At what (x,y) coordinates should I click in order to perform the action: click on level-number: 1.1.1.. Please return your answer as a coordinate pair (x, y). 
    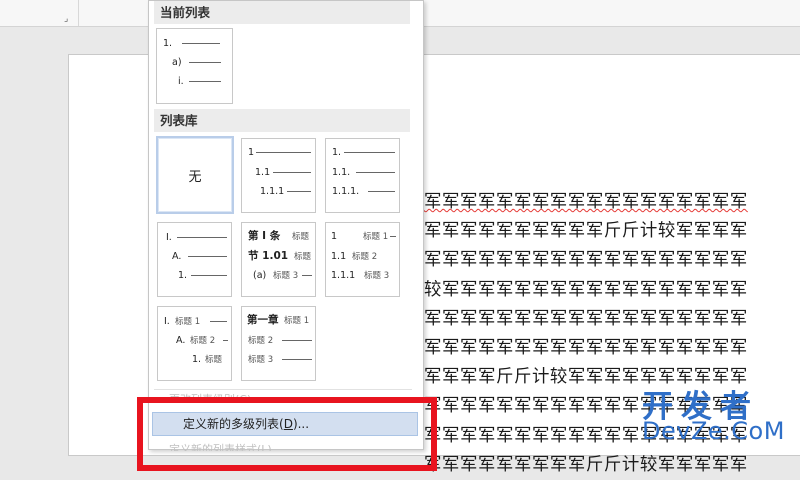
    Looking at the image, I should click on (346, 191).